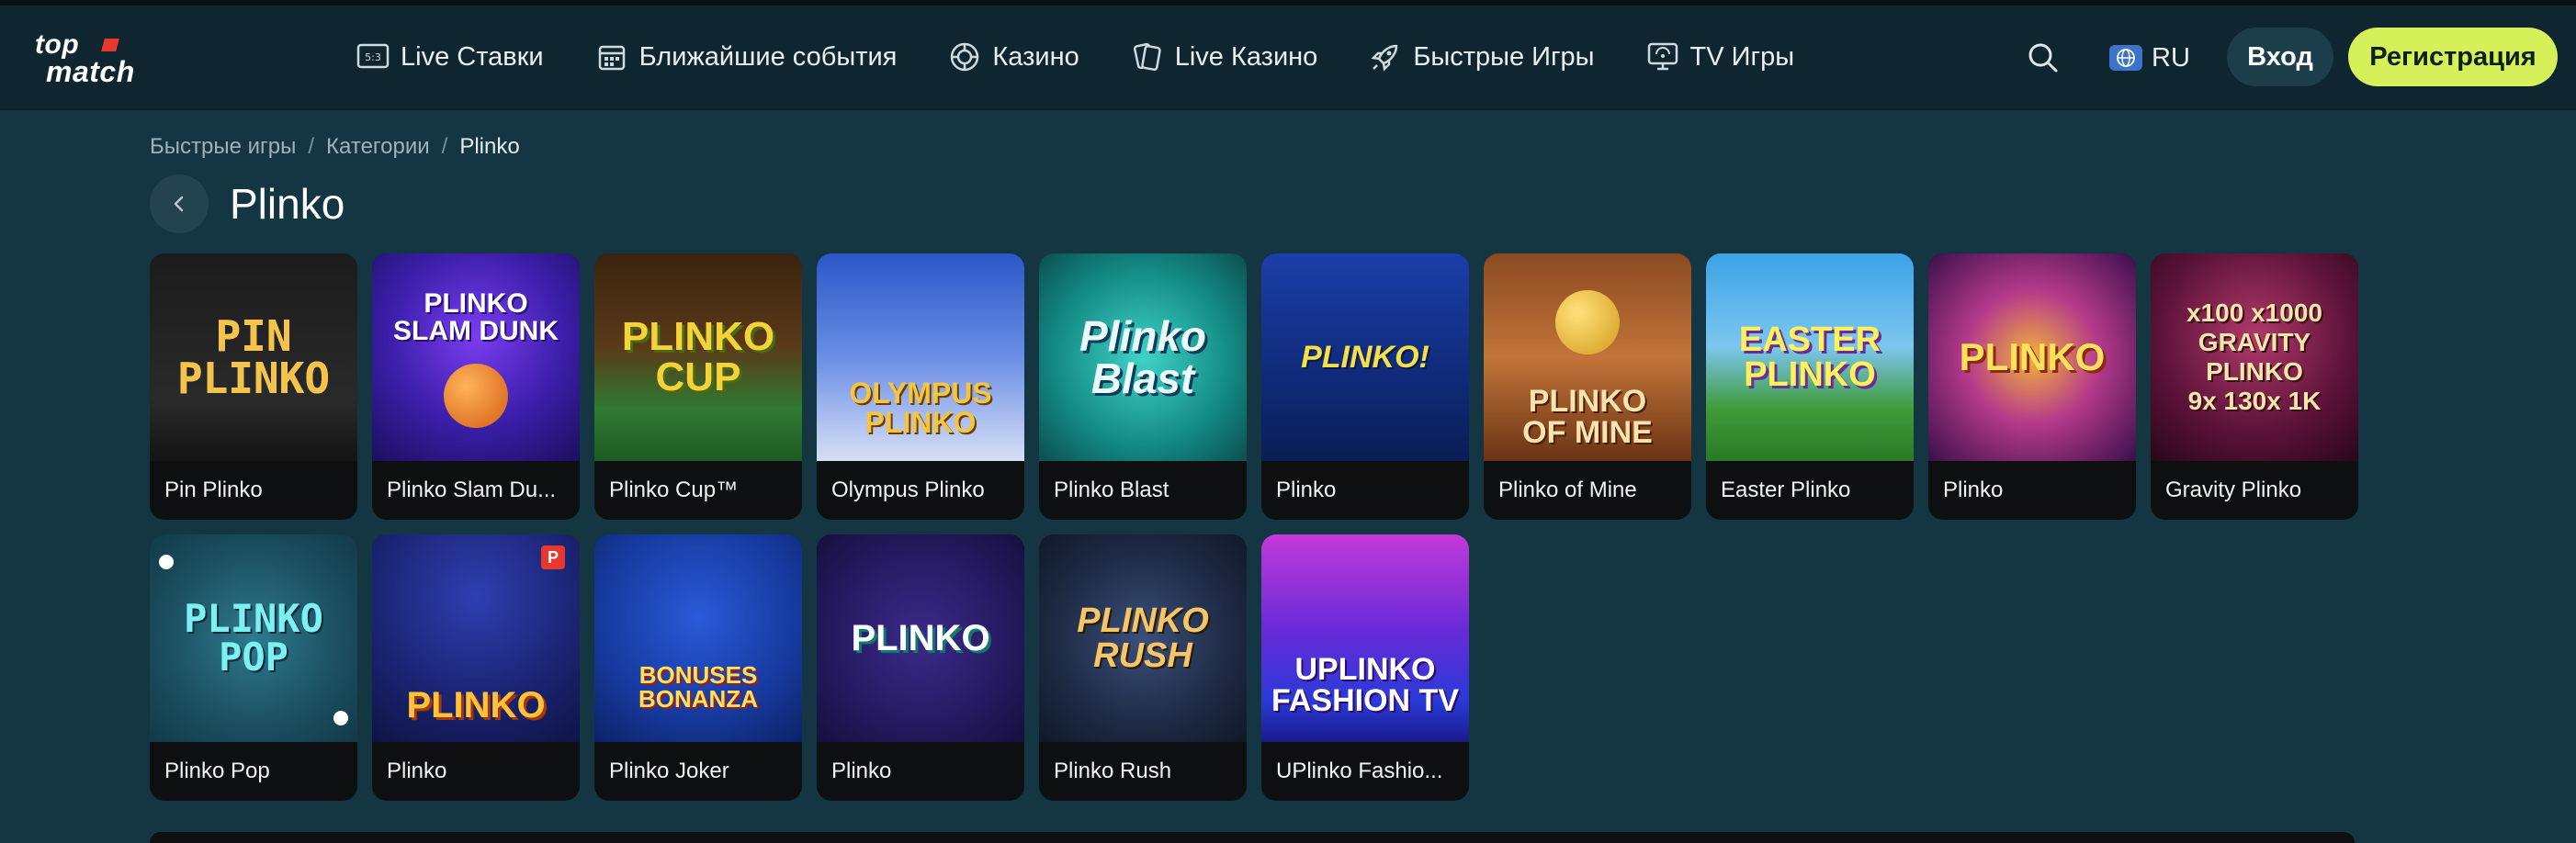 This screenshot has height=843, width=2576. I want to click on globe-icon, so click(2125, 58).